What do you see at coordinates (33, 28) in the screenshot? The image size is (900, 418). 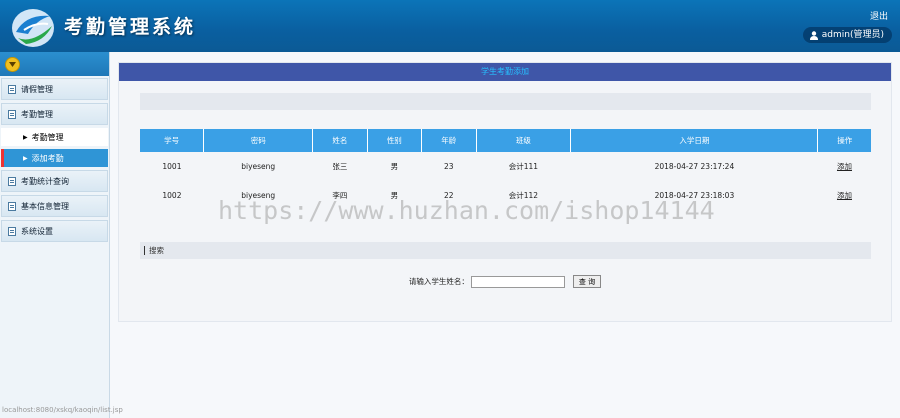 I see `logo-icon` at bounding box center [33, 28].